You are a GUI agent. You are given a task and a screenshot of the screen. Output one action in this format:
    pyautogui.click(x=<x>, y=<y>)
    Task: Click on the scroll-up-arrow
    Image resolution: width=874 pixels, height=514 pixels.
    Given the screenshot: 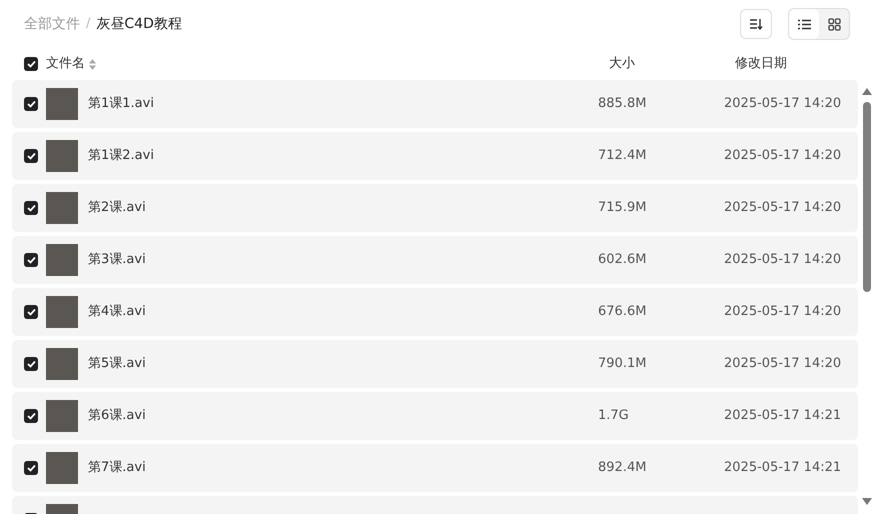 What is the action you would take?
    pyautogui.click(x=867, y=91)
    